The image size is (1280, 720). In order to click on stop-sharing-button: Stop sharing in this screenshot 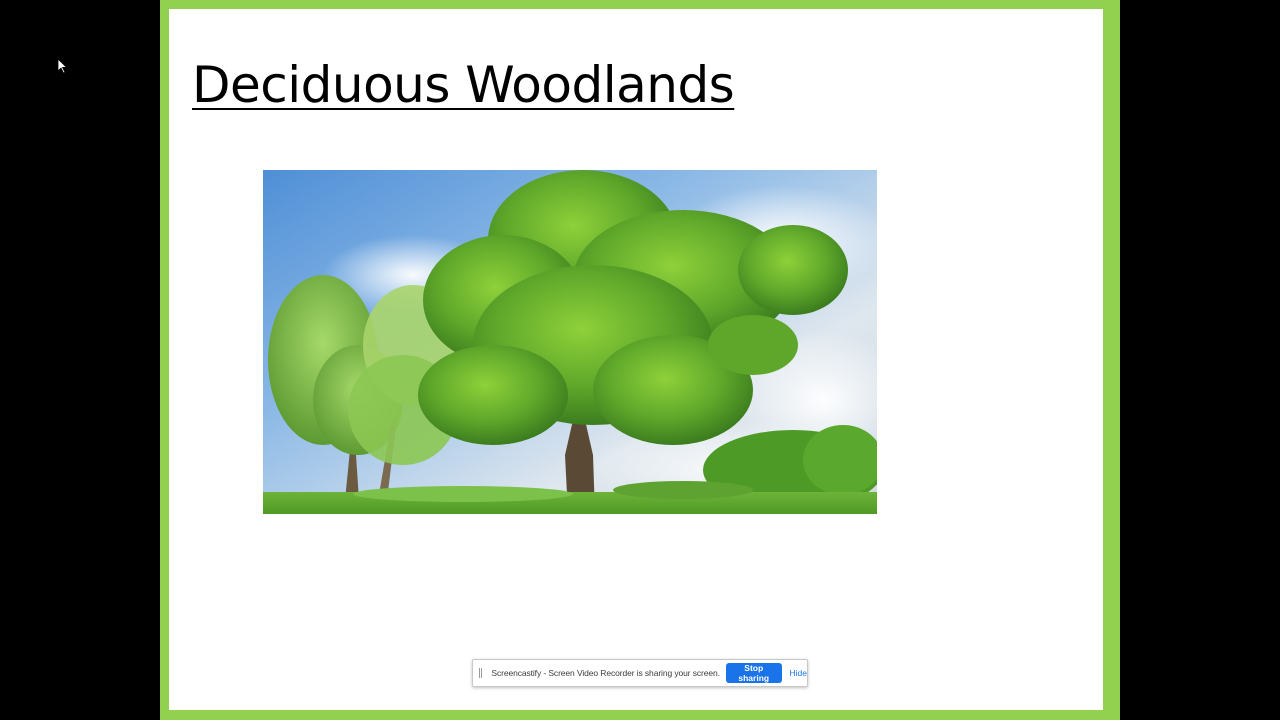, I will do `click(753, 673)`.